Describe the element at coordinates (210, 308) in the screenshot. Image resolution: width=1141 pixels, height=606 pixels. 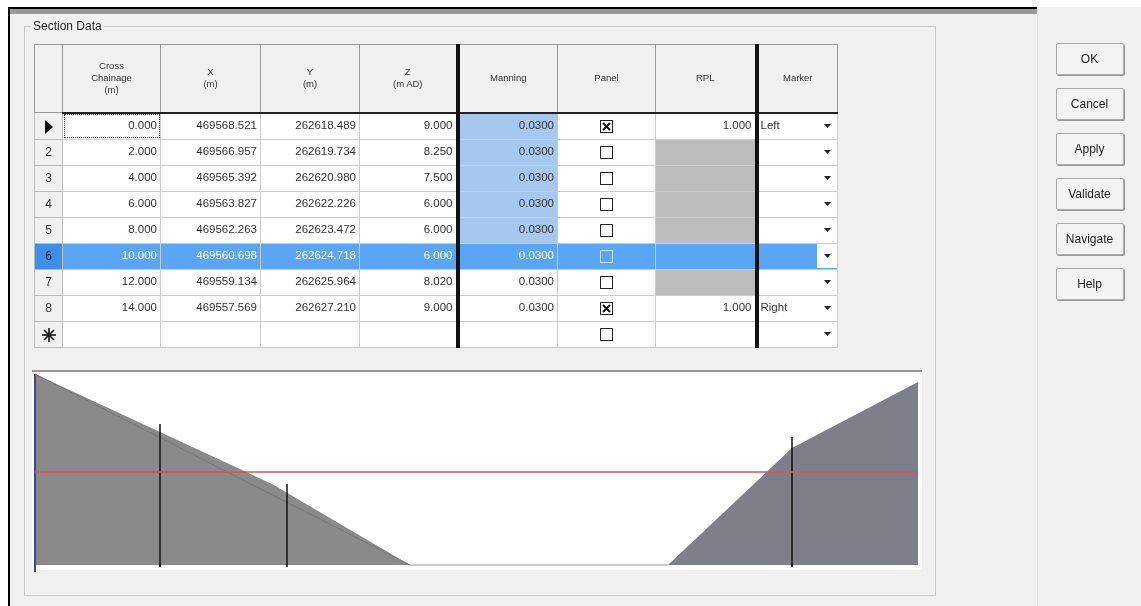
I see `table-cell: 469557.569` at that location.